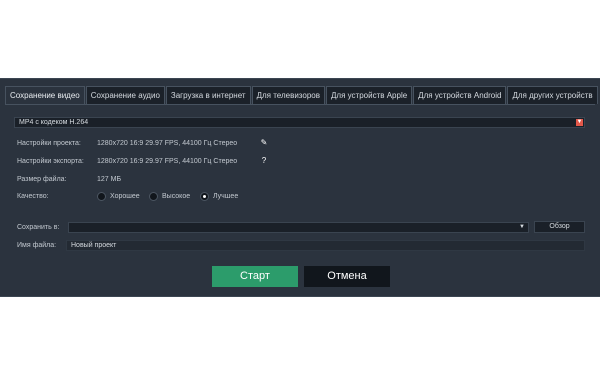 Image resolution: width=600 pixels, height=375 pixels. What do you see at coordinates (226, 196) in the screenshot?
I see `quality-option-best: Лучшее` at bounding box center [226, 196].